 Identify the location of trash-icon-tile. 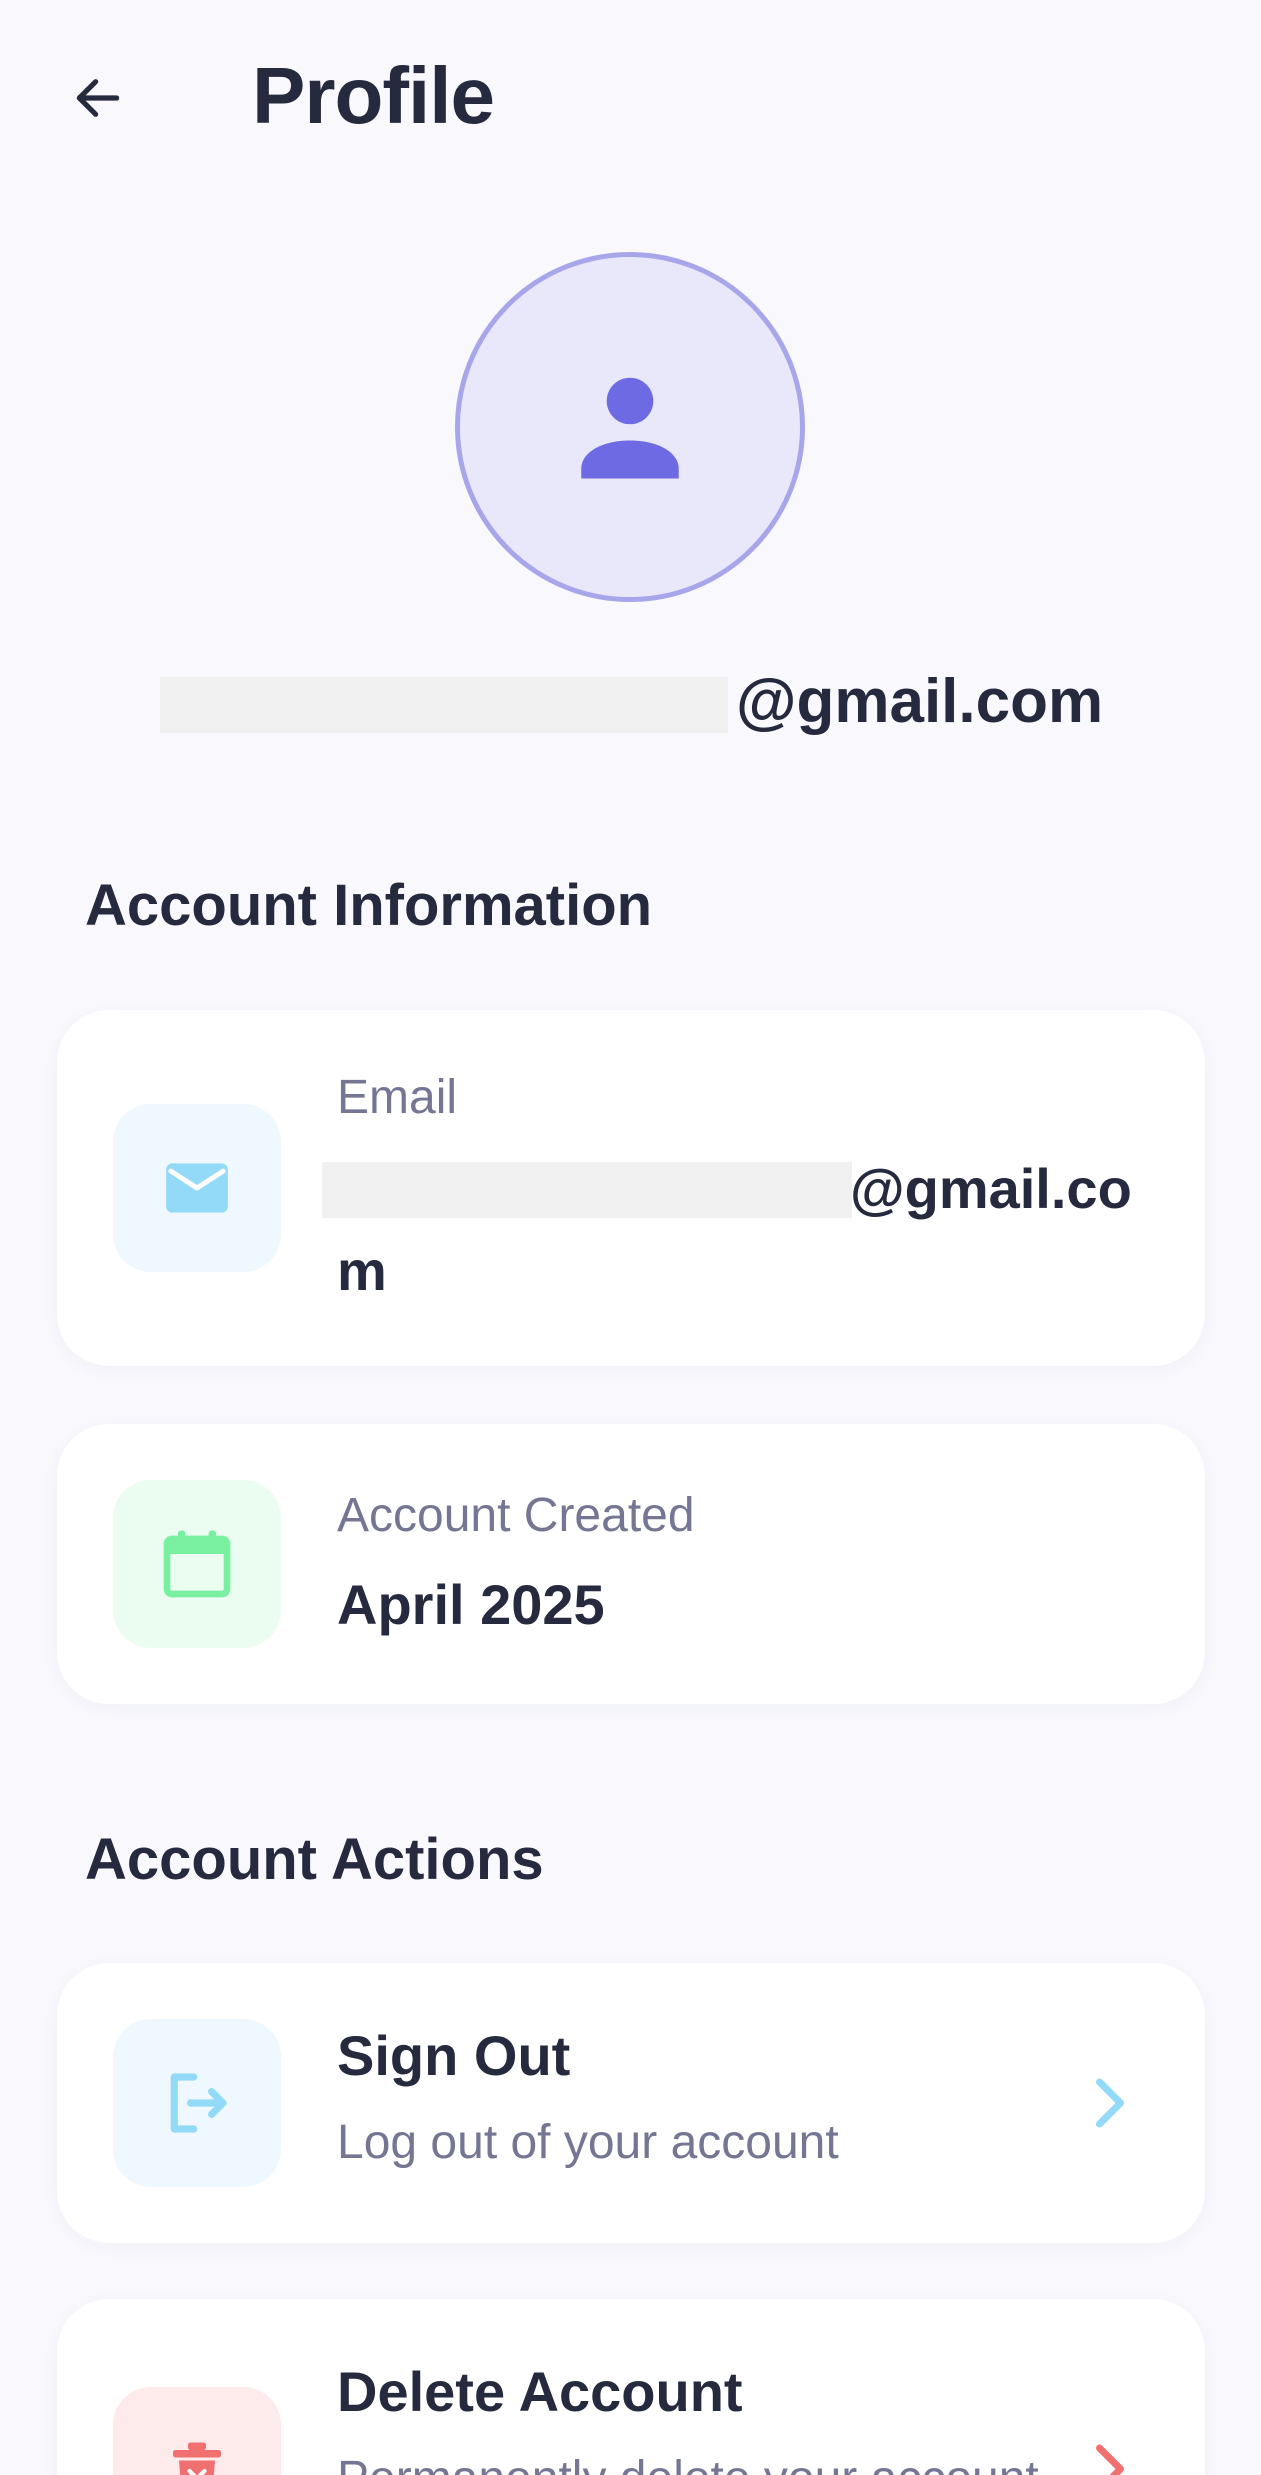
(197, 2431).